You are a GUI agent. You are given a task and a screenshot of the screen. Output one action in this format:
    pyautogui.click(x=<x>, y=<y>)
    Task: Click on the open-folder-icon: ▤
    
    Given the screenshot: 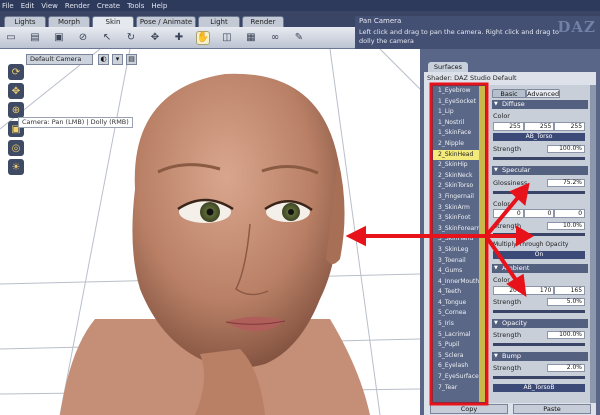 What is the action you would take?
    pyautogui.click(x=35, y=38)
    